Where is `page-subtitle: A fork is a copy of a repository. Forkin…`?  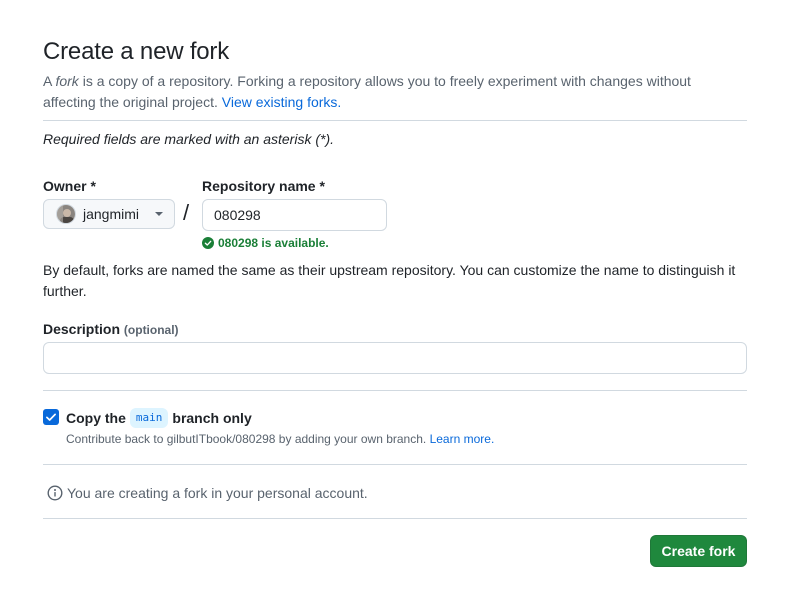
page-subtitle: A fork is a copy of a repository. Forkin… is located at coordinates (393, 92).